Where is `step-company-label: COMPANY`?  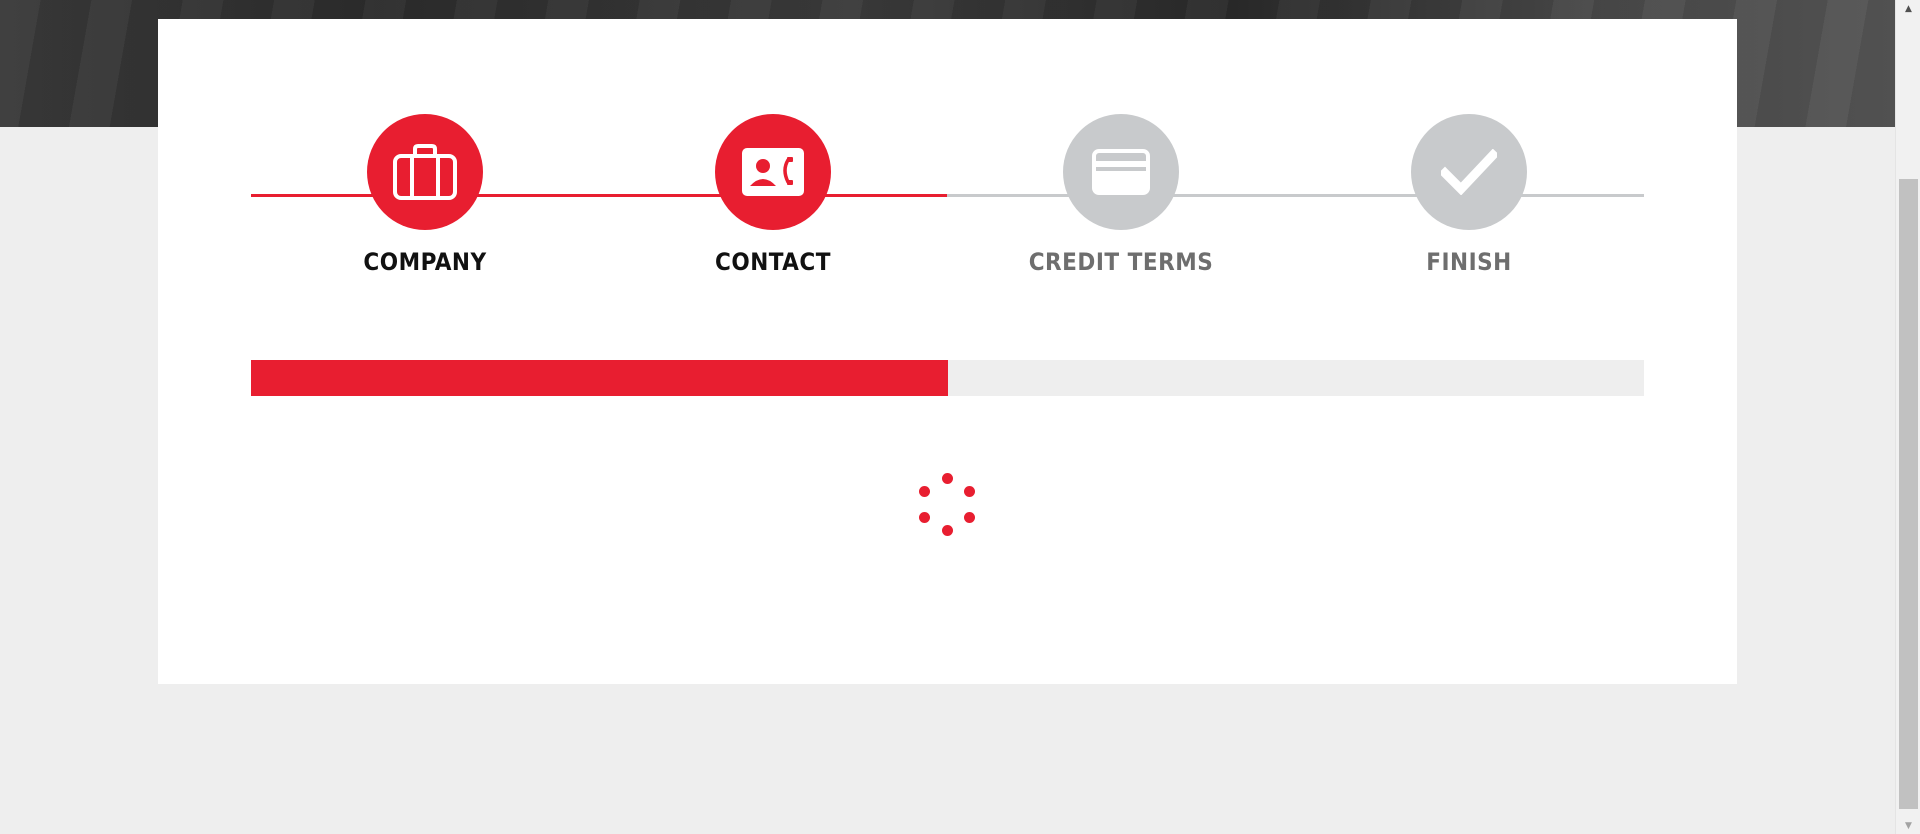
step-company-label: COMPANY is located at coordinates (425, 262).